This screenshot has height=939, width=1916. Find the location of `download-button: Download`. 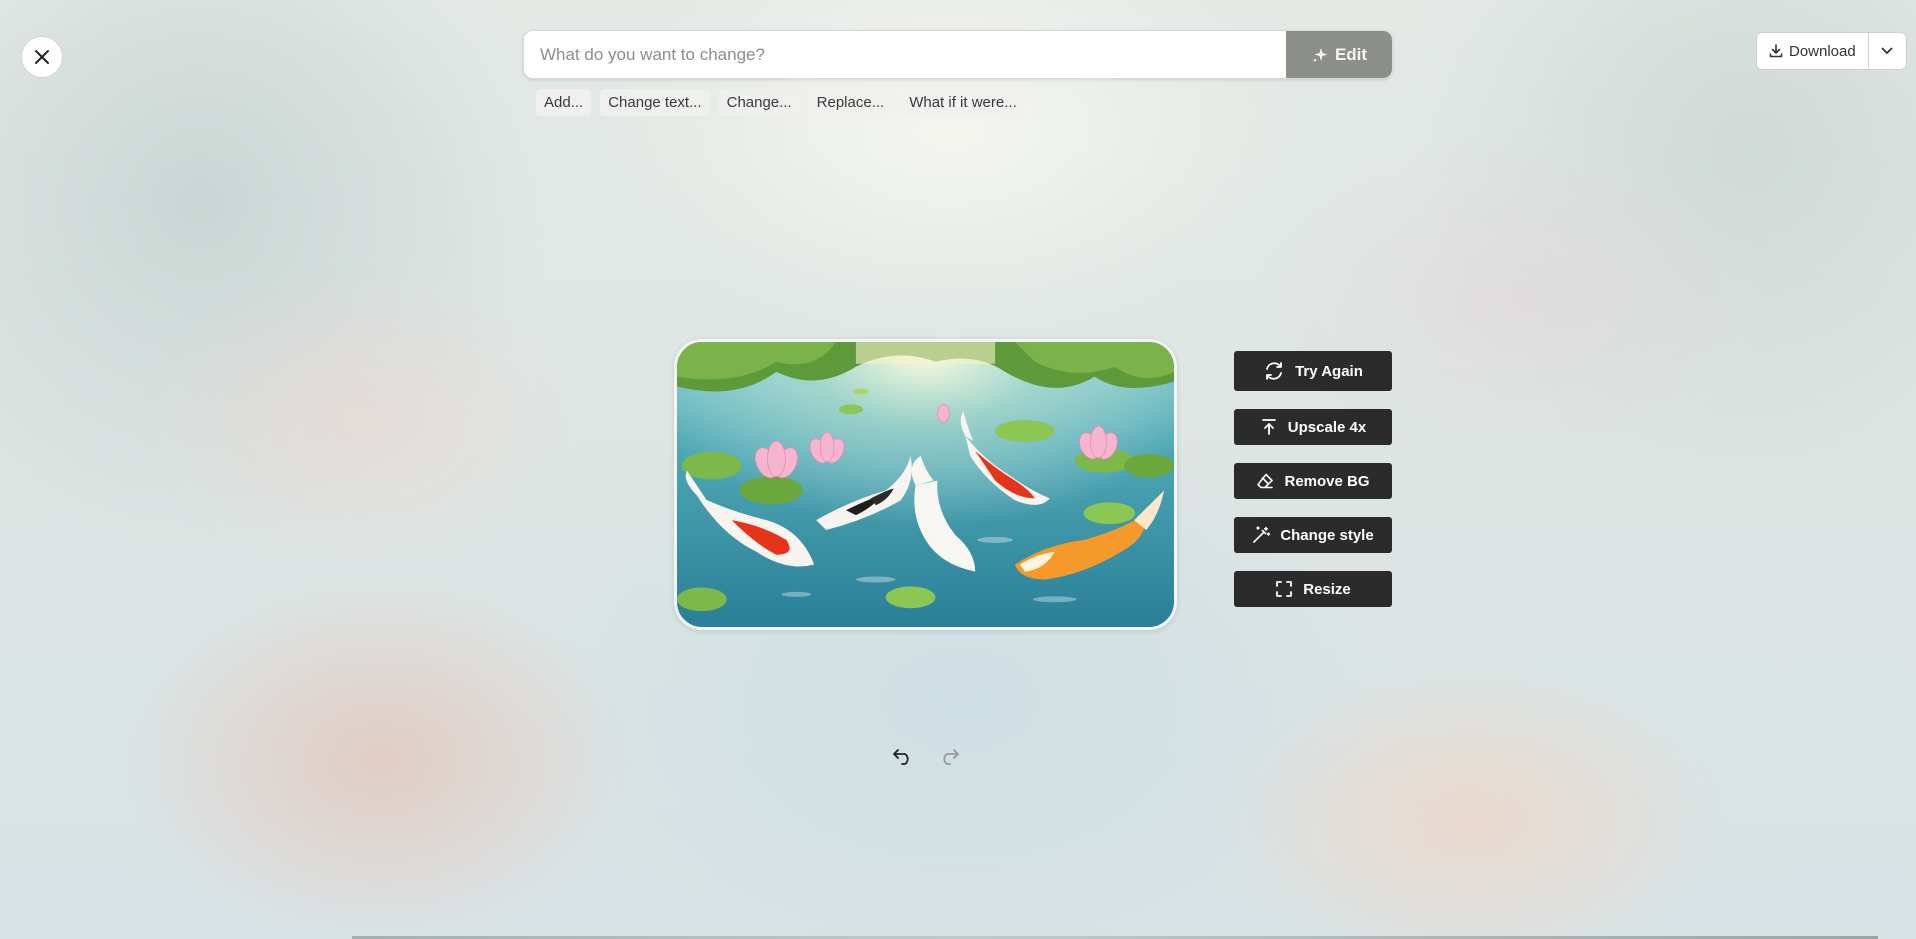

download-button: Download is located at coordinates (1813, 51).